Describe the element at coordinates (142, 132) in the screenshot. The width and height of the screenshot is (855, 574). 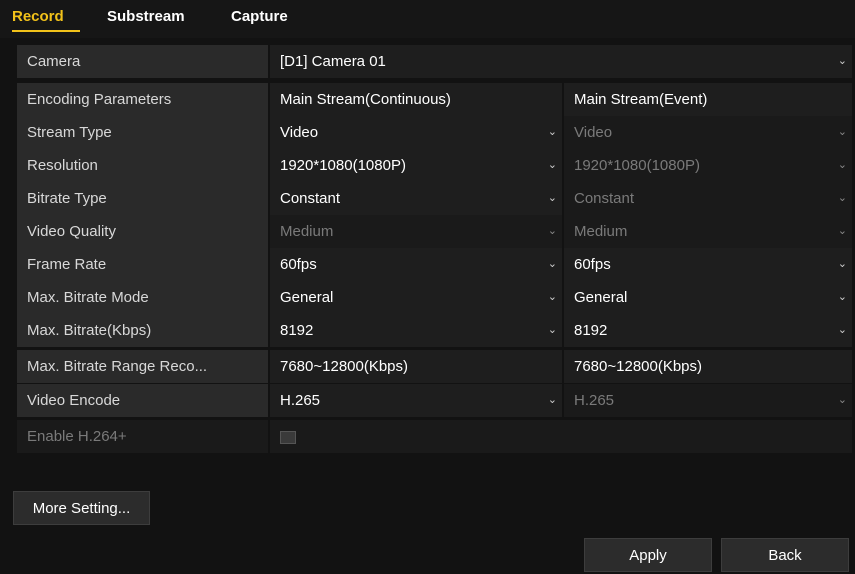
I see `stream-type-label: Stream Type` at that location.